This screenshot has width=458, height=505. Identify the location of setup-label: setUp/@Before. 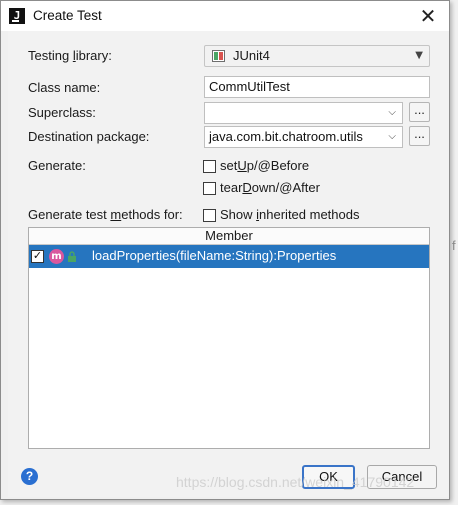
(265, 165).